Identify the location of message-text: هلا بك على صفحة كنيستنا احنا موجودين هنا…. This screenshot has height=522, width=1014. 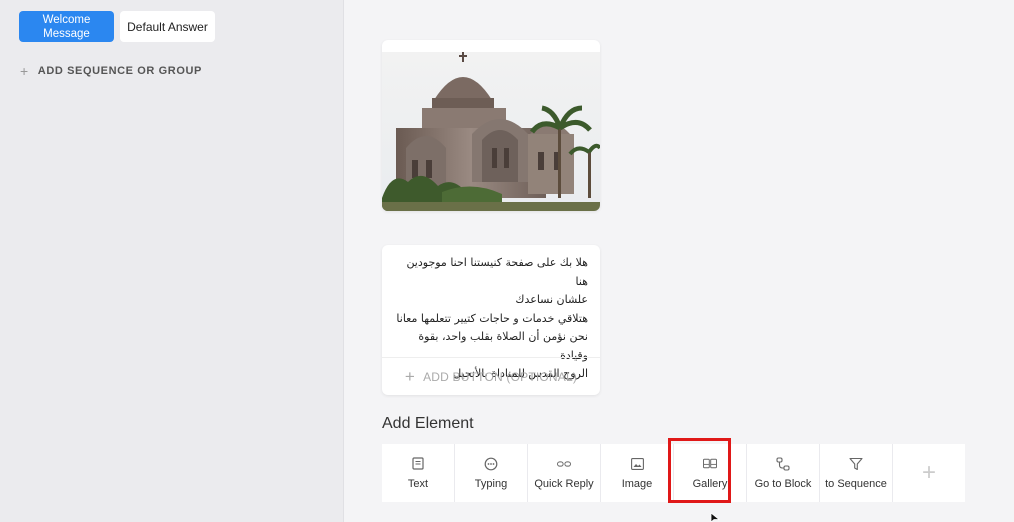
(491, 312).